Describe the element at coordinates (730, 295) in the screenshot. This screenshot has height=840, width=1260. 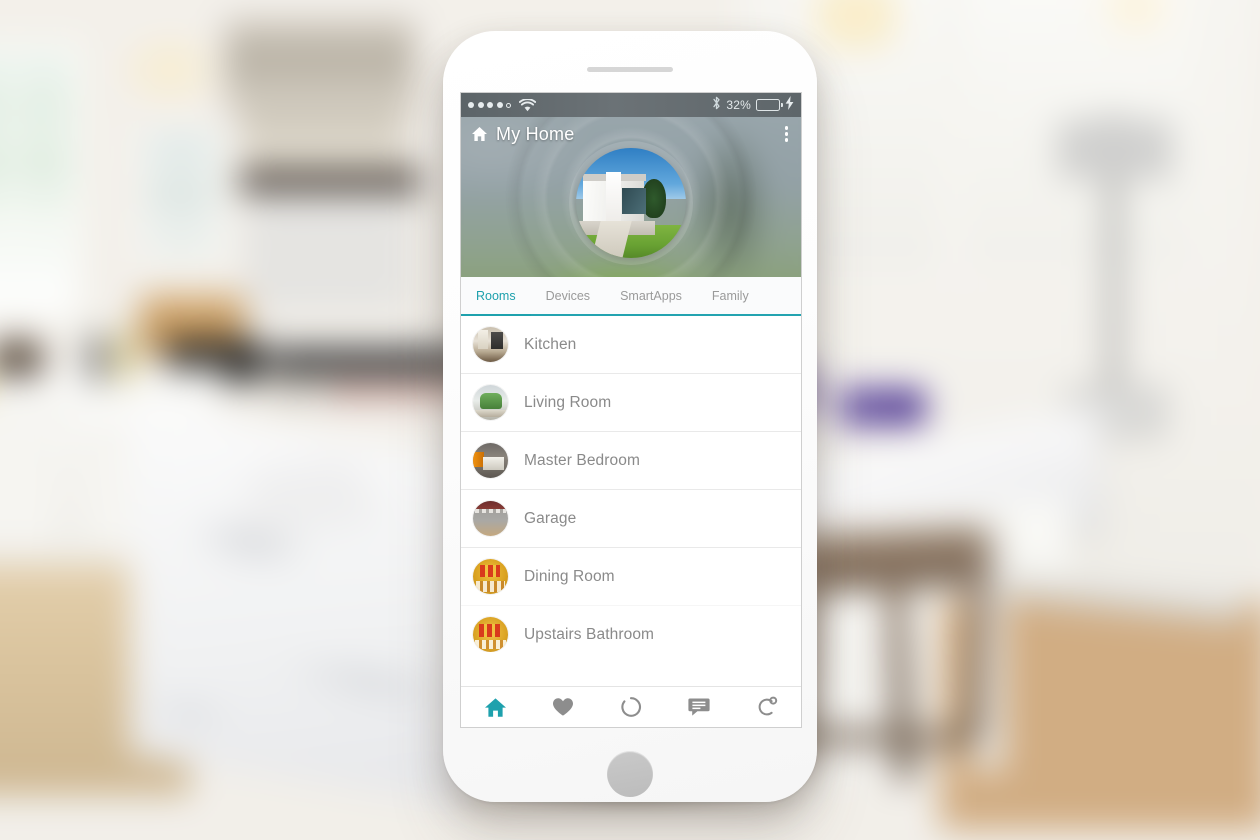
I see `tab-family: Family` at that location.